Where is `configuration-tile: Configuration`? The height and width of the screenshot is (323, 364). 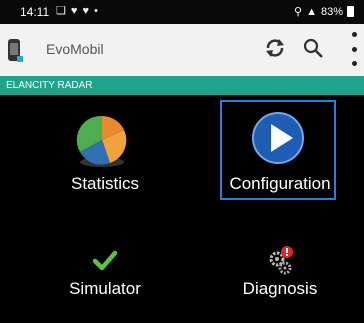
configuration-tile: Configuration is located at coordinates (278, 150).